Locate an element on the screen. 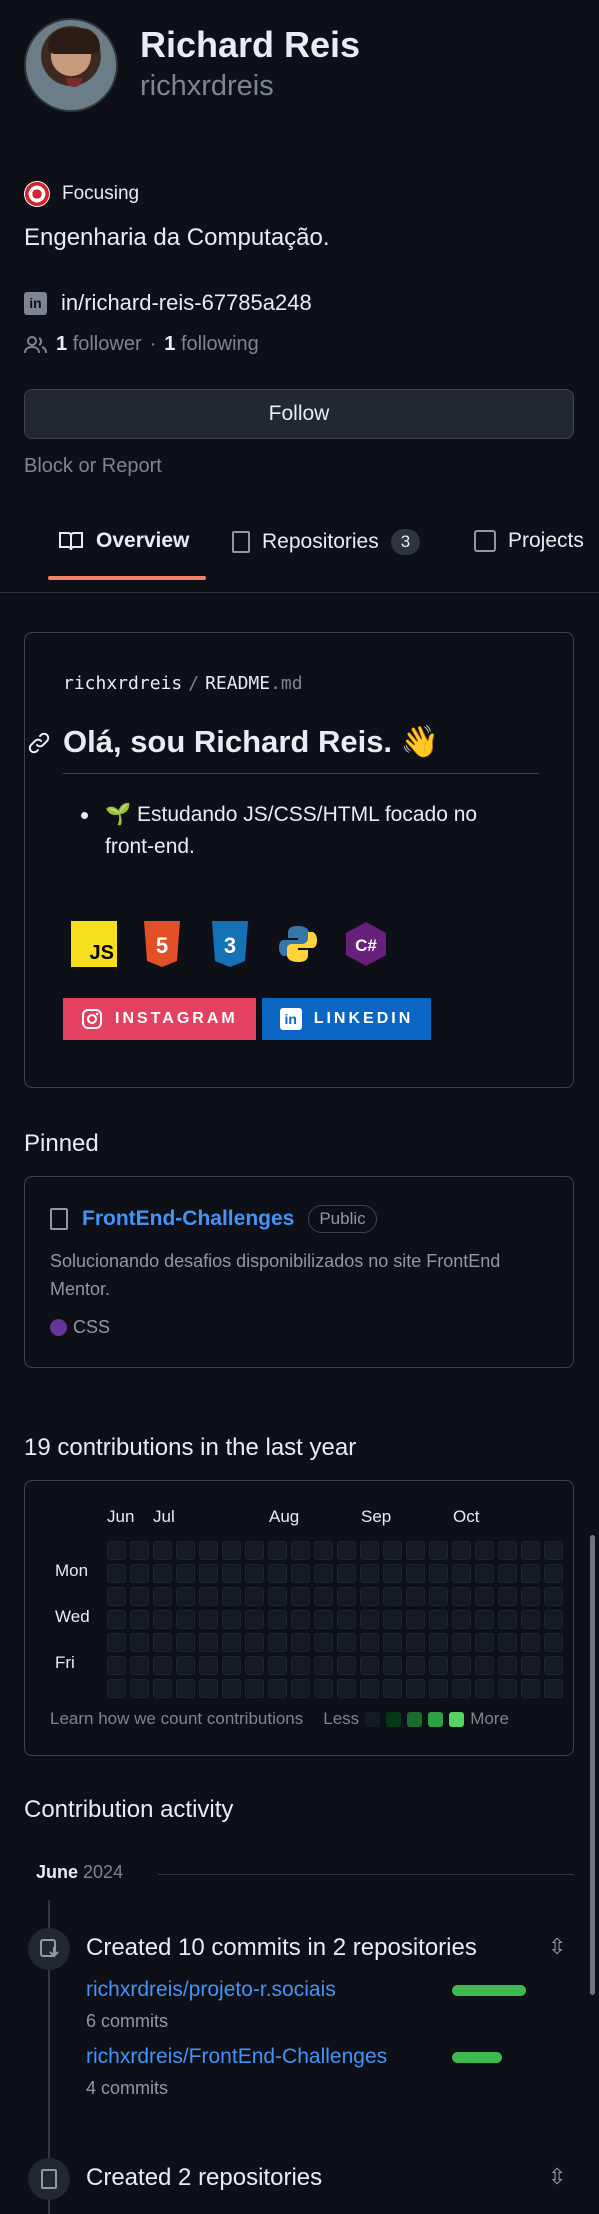 Image resolution: width=599 pixels, height=2214 pixels. learn-contributions-link: Learn how we count contributions is located at coordinates (176, 1719).